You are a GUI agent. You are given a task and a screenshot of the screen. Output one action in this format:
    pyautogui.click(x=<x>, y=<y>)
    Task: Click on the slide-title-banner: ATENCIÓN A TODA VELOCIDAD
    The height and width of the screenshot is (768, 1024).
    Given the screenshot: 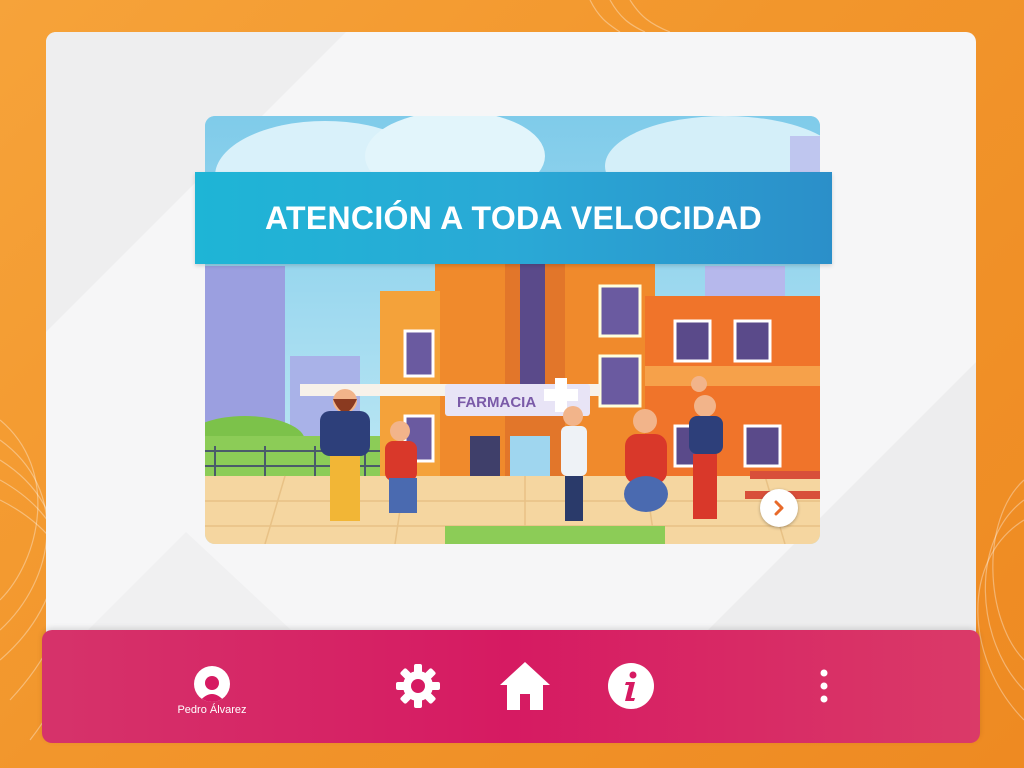 What is the action you would take?
    pyautogui.click(x=513, y=218)
    